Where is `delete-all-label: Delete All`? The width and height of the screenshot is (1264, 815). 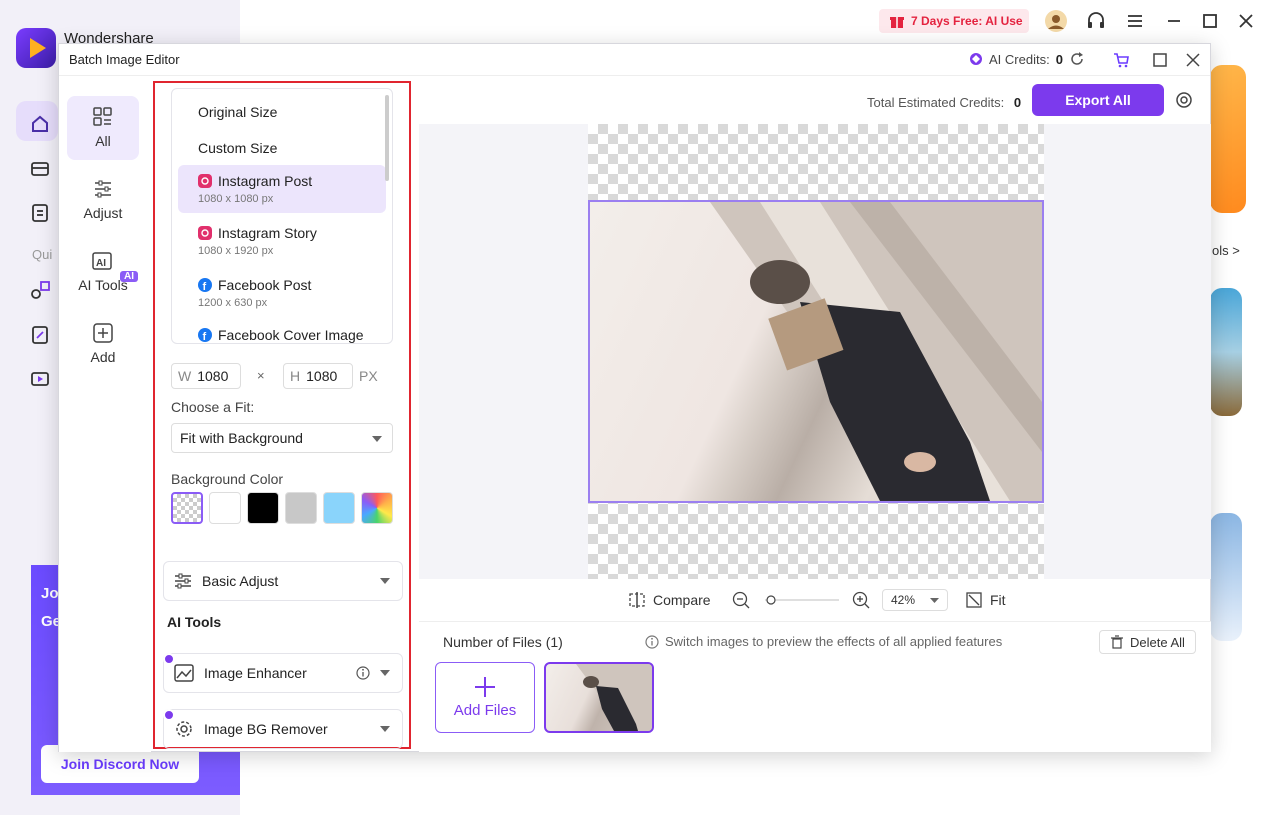
delete-all-label: Delete All is located at coordinates (1157, 642).